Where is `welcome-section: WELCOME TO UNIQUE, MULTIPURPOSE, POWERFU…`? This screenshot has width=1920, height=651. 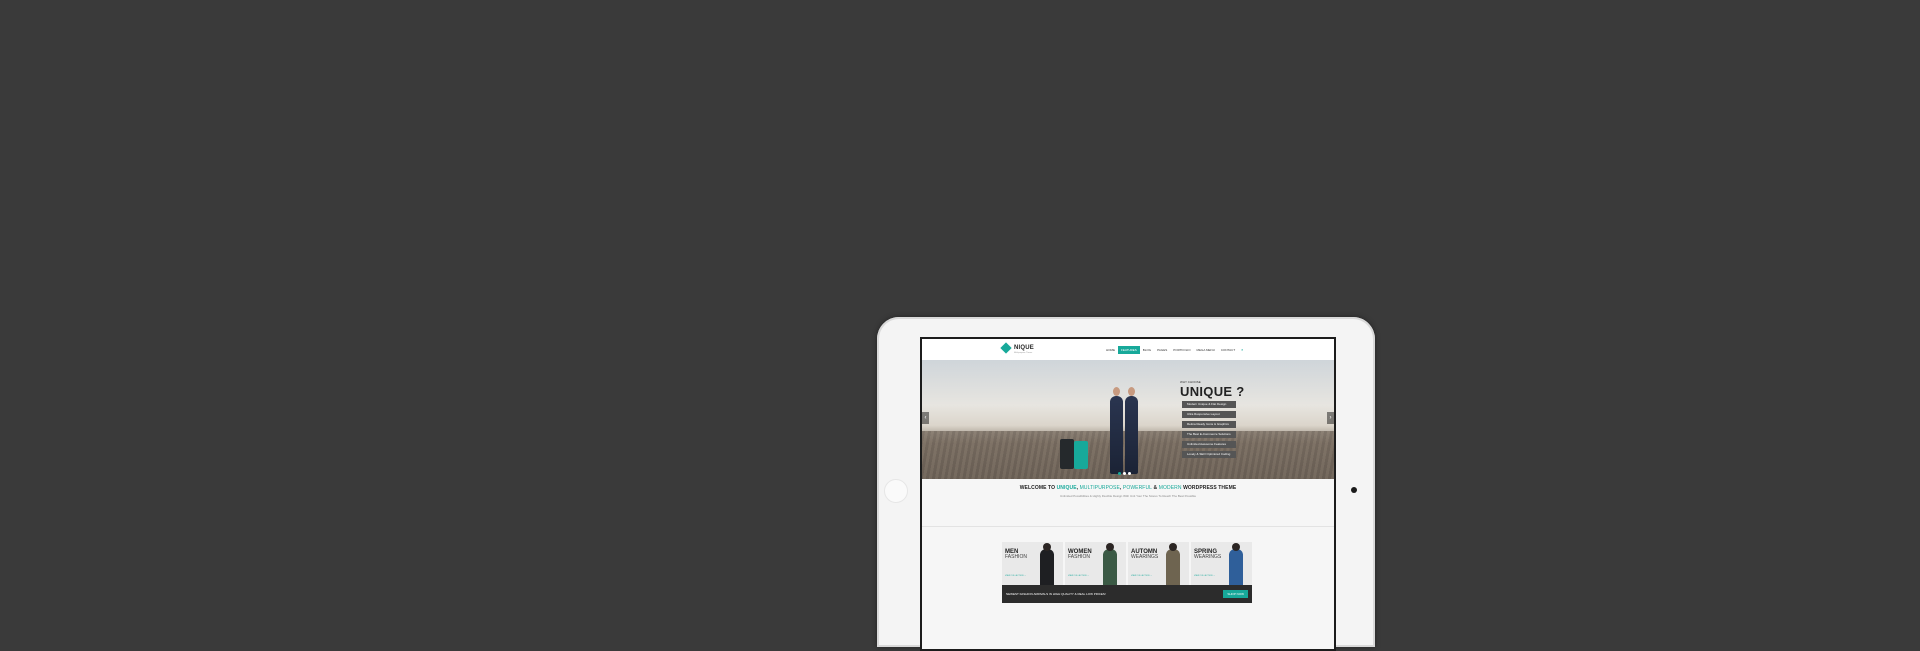
welcome-section: WELCOME TO UNIQUE, MULTIPURPOSE, POWERFU… is located at coordinates (1128, 491).